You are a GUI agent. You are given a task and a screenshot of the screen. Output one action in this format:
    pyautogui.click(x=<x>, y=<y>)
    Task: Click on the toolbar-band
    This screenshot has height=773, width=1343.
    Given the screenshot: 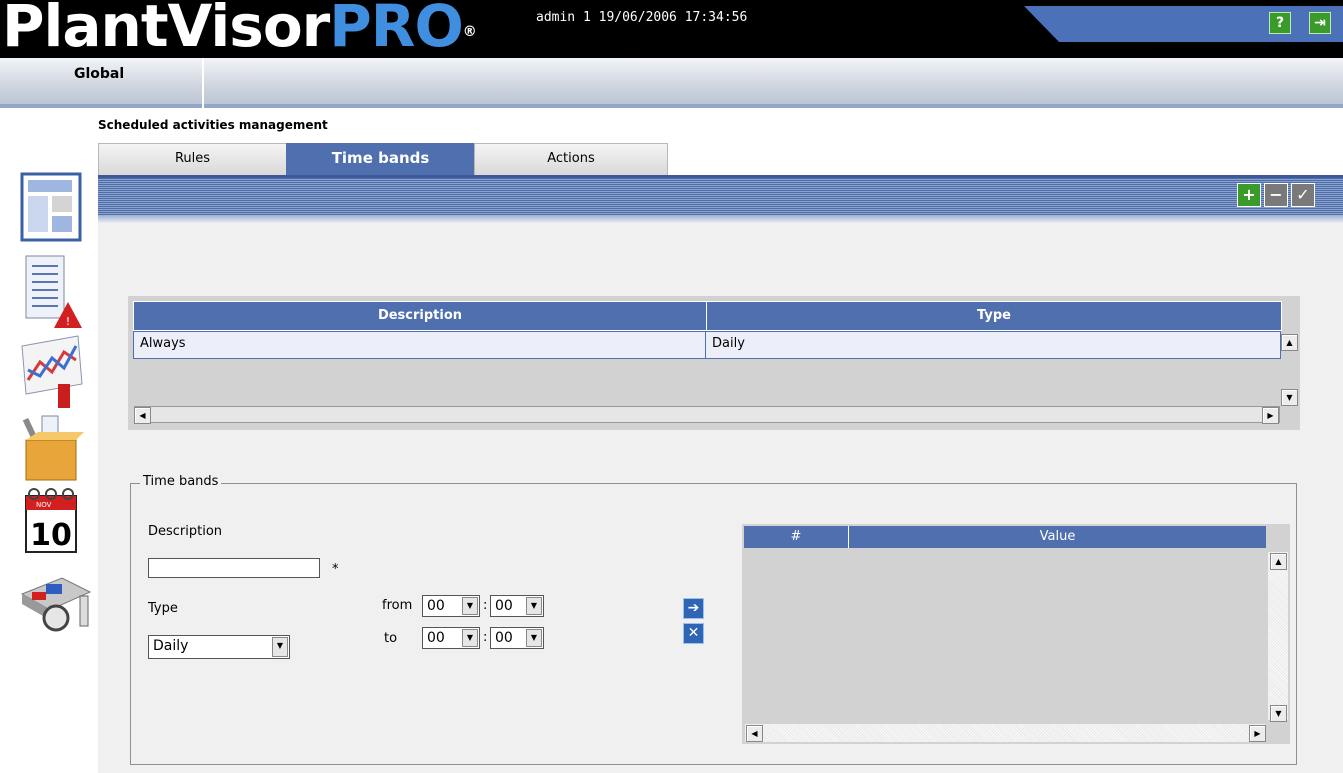 What is the action you would take?
    pyautogui.click(x=720, y=196)
    